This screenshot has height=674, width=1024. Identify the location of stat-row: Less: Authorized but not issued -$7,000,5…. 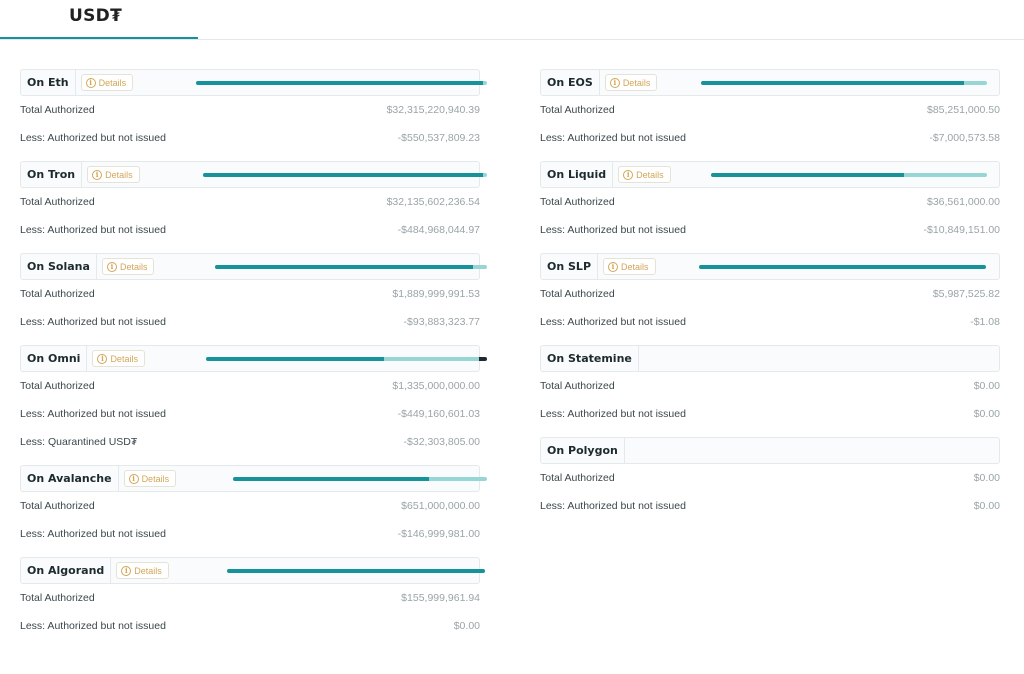
(770, 138).